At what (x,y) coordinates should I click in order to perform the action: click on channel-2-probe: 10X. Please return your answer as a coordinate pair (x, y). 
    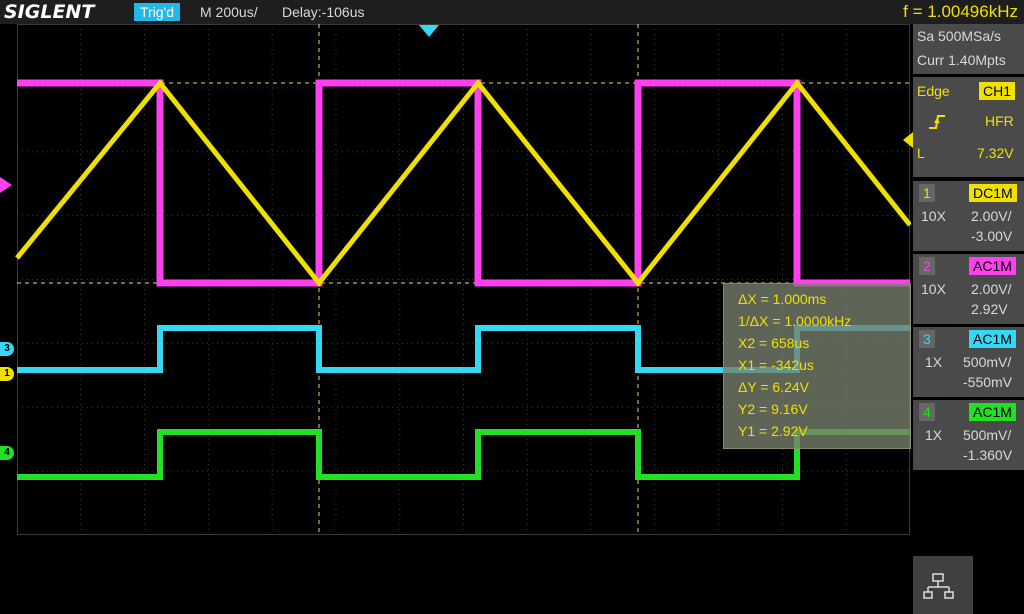
    Looking at the image, I should click on (933, 289).